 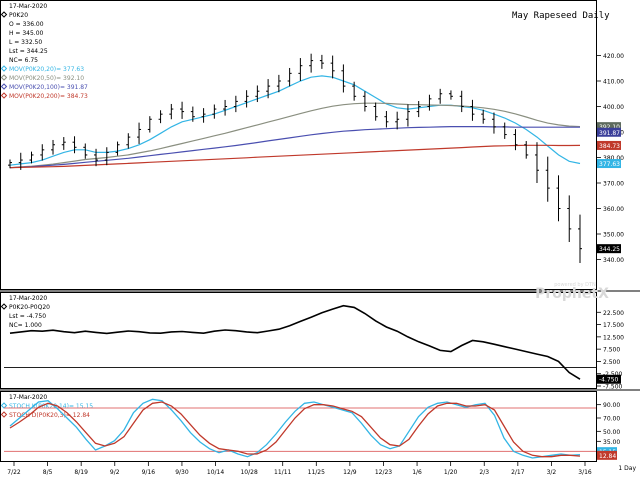 I want to click on x-tick-label: 10/14, so click(x=215, y=472).